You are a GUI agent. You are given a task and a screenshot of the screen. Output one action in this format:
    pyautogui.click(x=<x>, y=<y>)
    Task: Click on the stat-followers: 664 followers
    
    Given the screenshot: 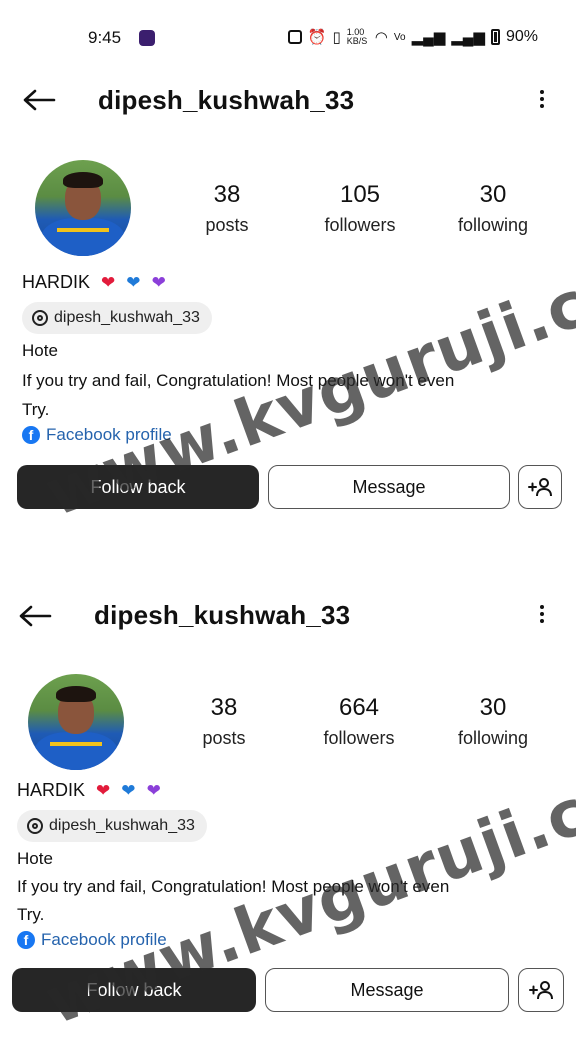 What is the action you would take?
    pyautogui.click(x=359, y=721)
    